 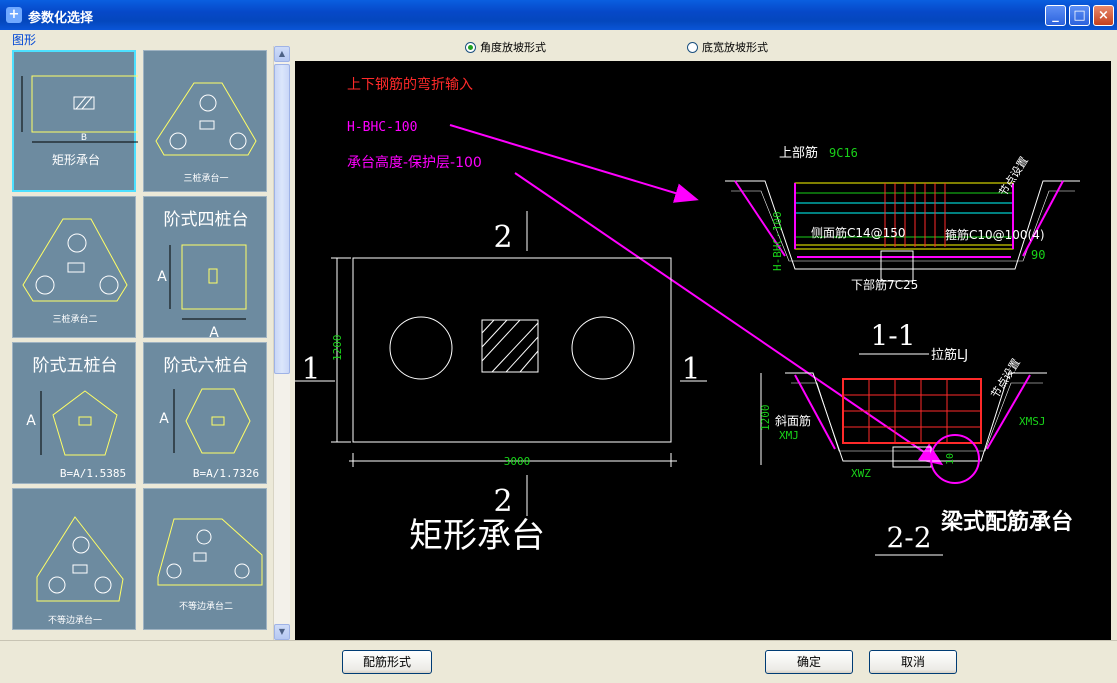 I want to click on unequal-cap-2-preview: 不等边承台二, so click(x=210, y=565).